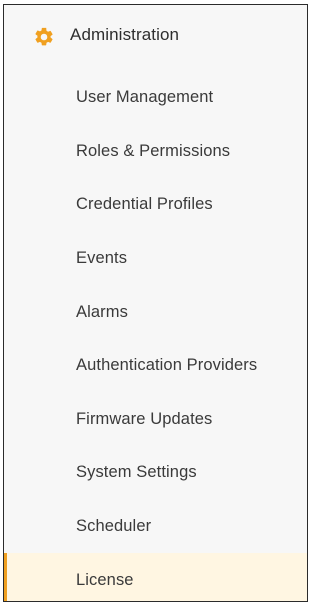 This screenshot has width=320, height=607. What do you see at coordinates (155, 577) in the screenshot?
I see `menu-item-license: License` at bounding box center [155, 577].